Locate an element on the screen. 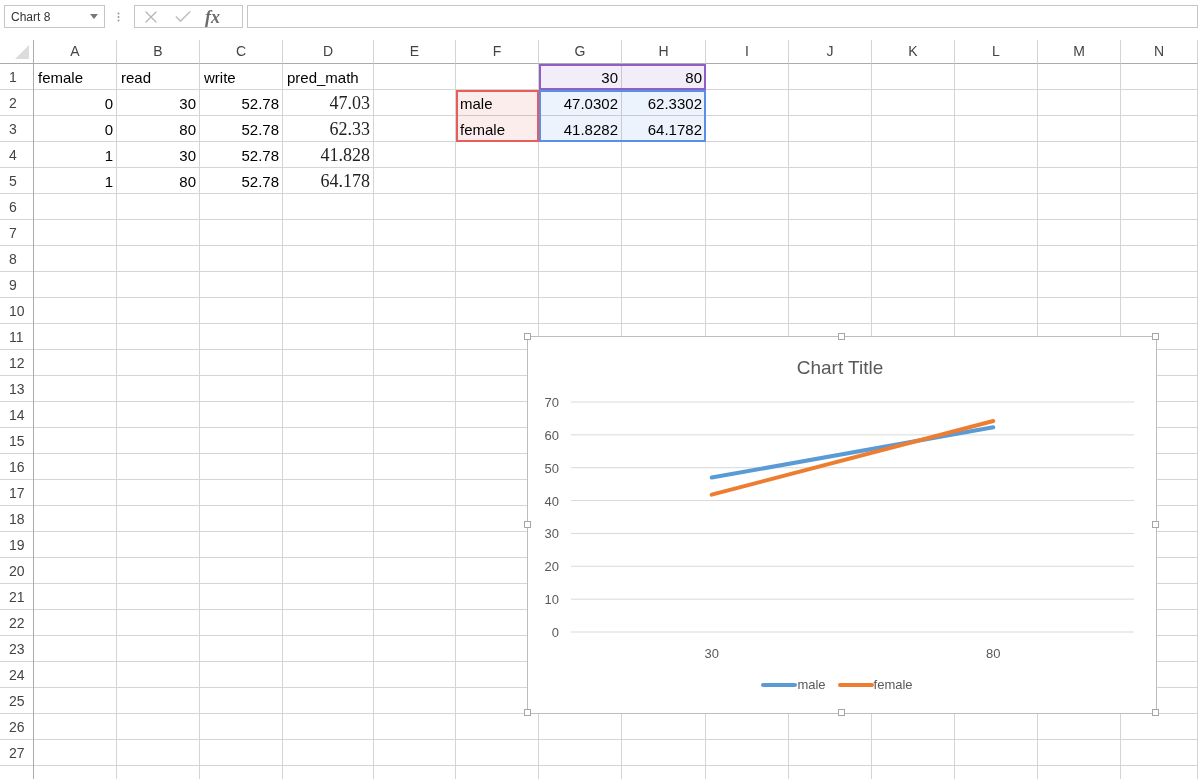 This screenshot has width=1198, height=779. formula-field is located at coordinates (722, 16).